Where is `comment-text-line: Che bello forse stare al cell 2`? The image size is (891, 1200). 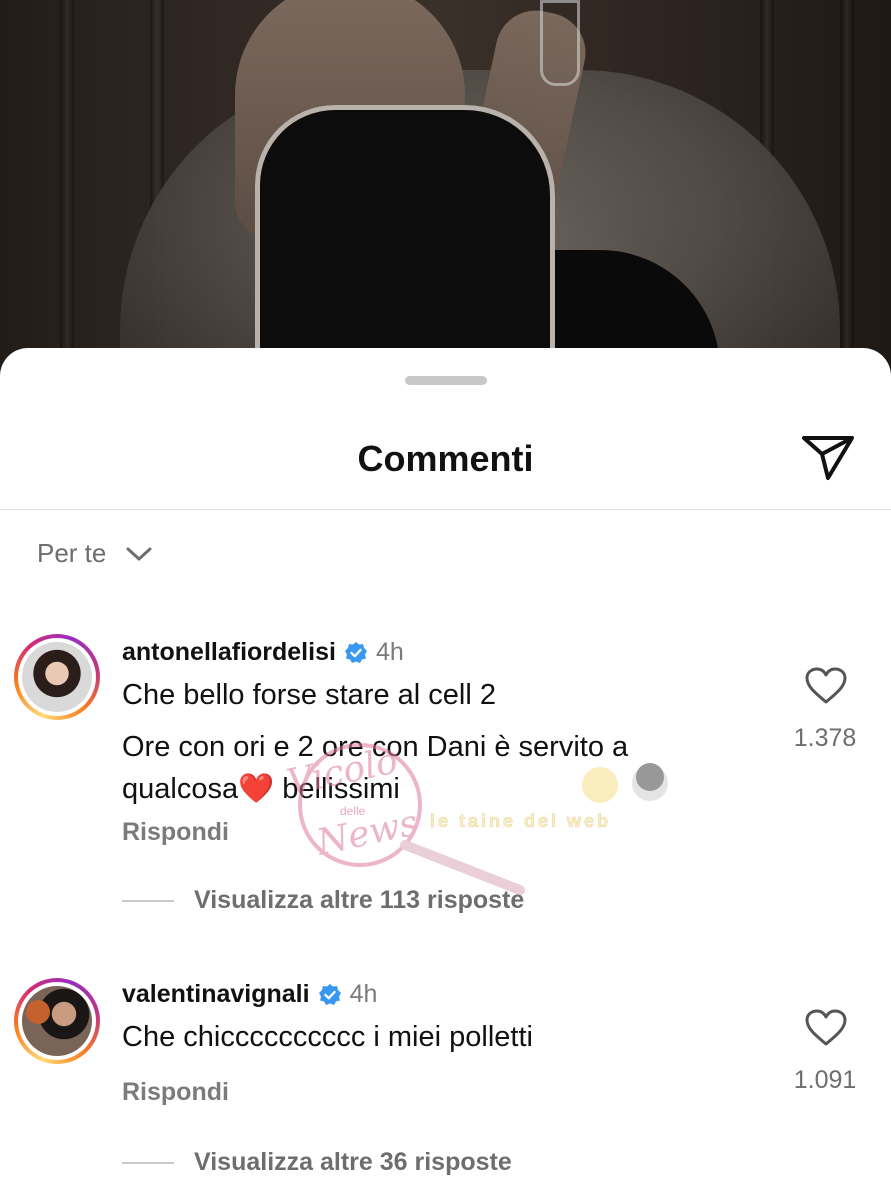 comment-text-line: Che bello forse stare al cell 2 is located at coordinates (309, 695).